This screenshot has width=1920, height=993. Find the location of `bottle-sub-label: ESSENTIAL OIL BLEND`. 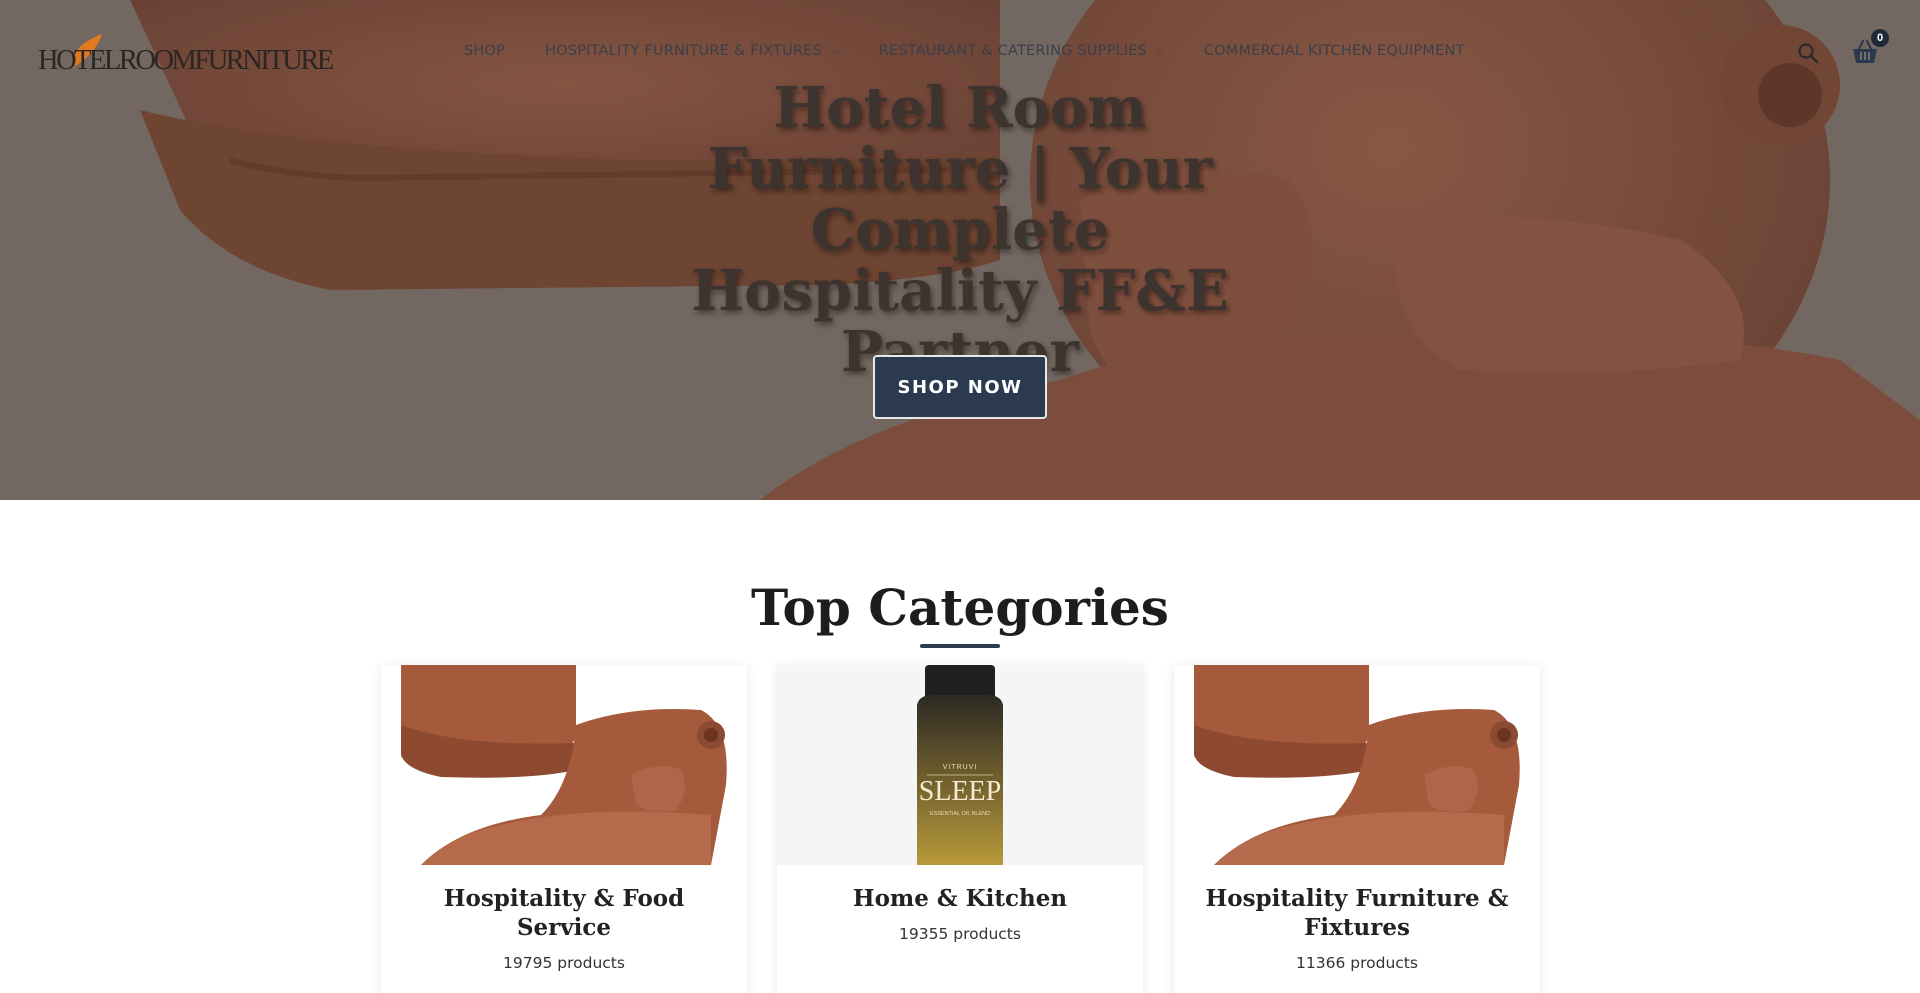

bottle-sub-label: ESSENTIAL OIL BLEND is located at coordinates (960, 814).